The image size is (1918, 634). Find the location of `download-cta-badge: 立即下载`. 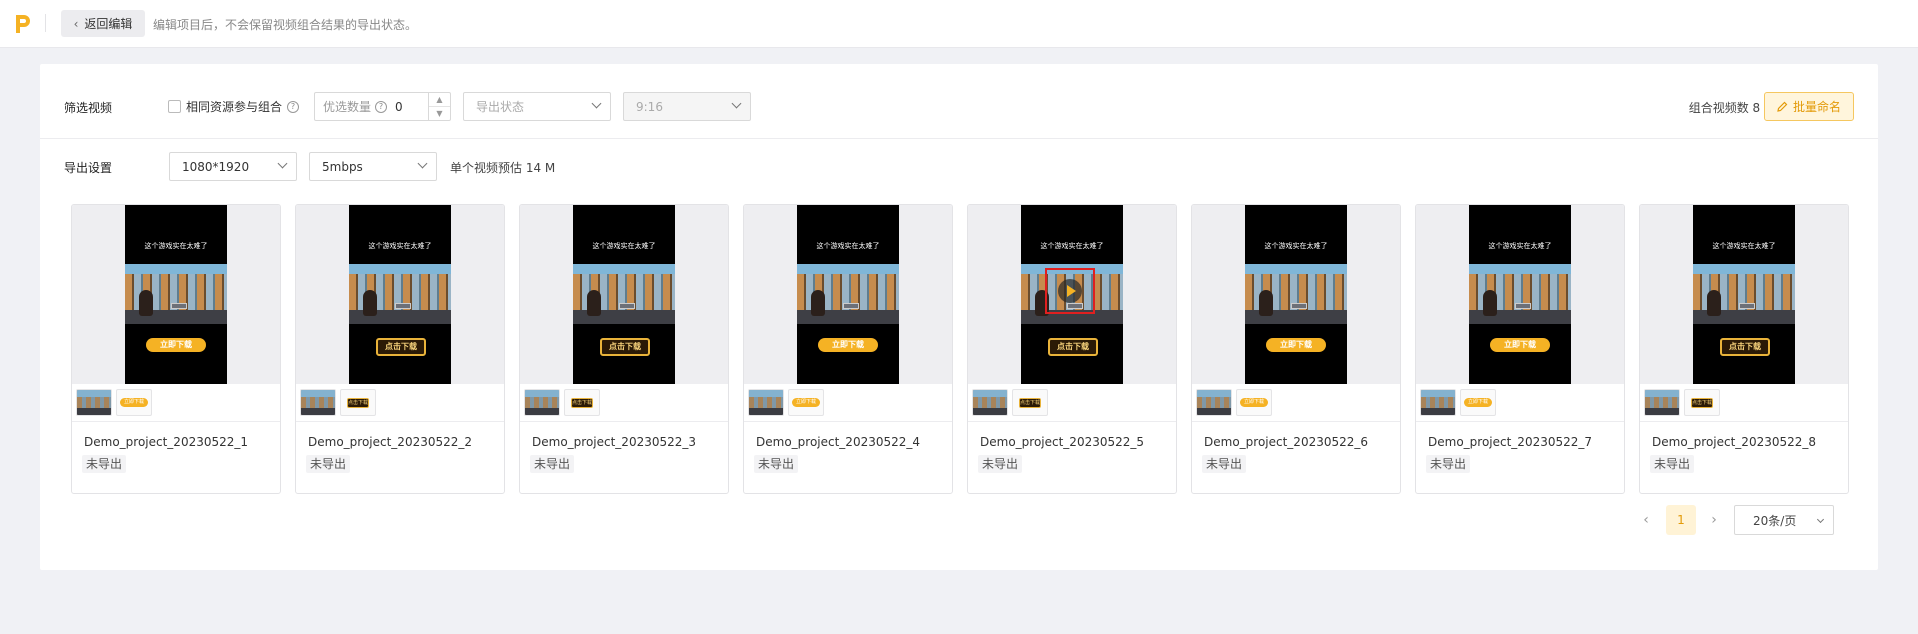

download-cta-badge: 立即下载 is located at coordinates (1296, 345).